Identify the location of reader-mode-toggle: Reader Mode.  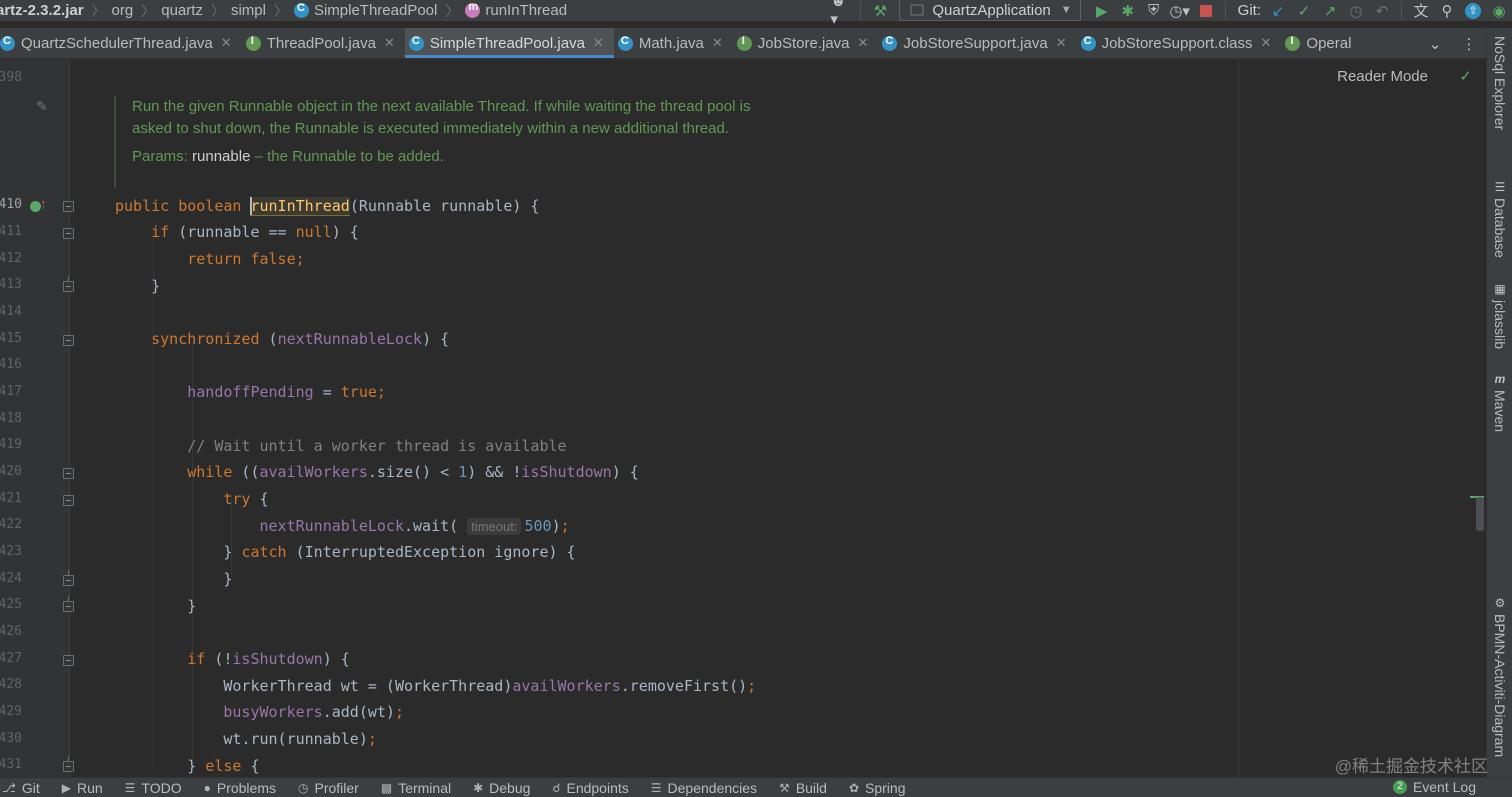
(1382, 76).